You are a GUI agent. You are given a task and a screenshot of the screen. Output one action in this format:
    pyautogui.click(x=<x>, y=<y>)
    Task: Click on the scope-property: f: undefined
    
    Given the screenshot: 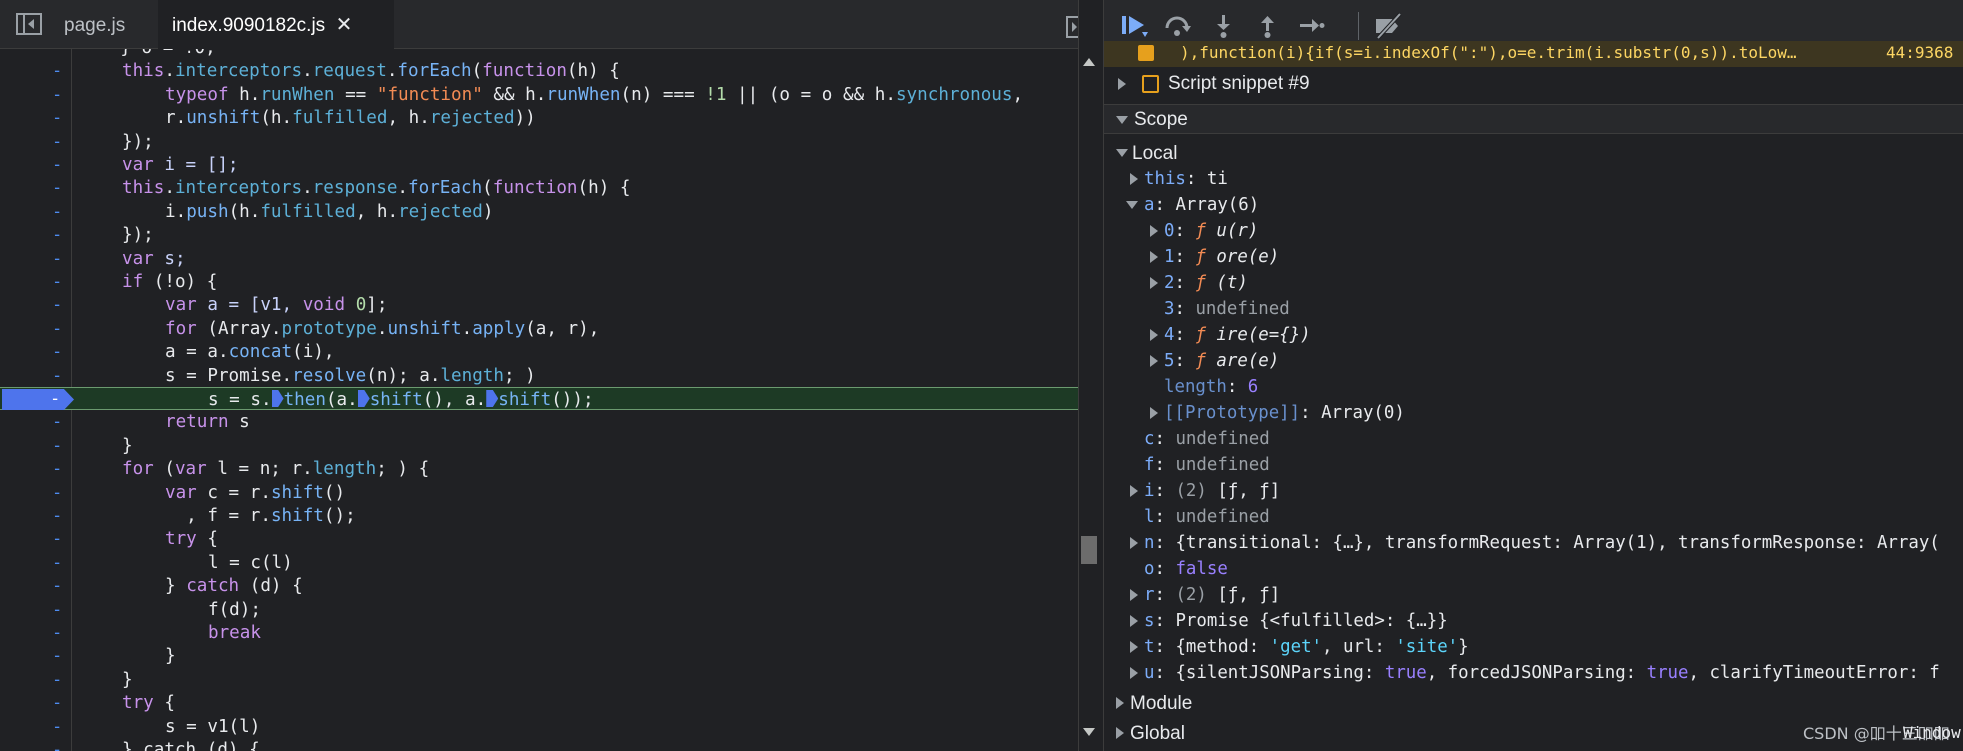 What is the action you would take?
    pyautogui.click(x=1533, y=465)
    